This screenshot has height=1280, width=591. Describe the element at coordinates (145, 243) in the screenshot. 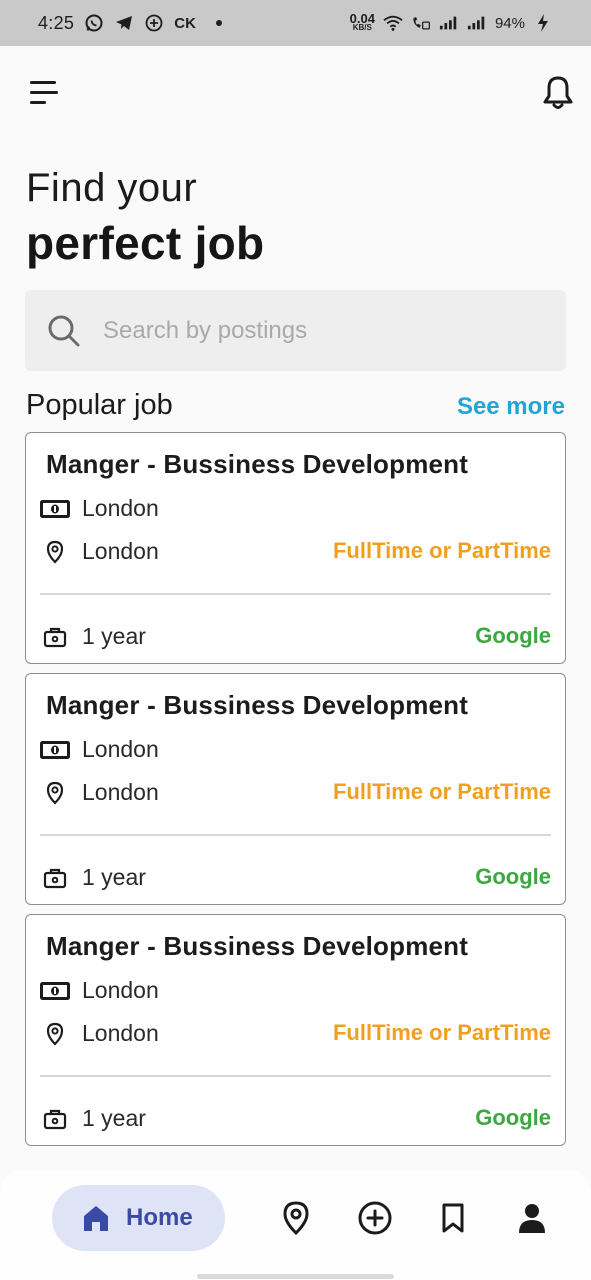

I see `page-title-line2: perfect job` at that location.